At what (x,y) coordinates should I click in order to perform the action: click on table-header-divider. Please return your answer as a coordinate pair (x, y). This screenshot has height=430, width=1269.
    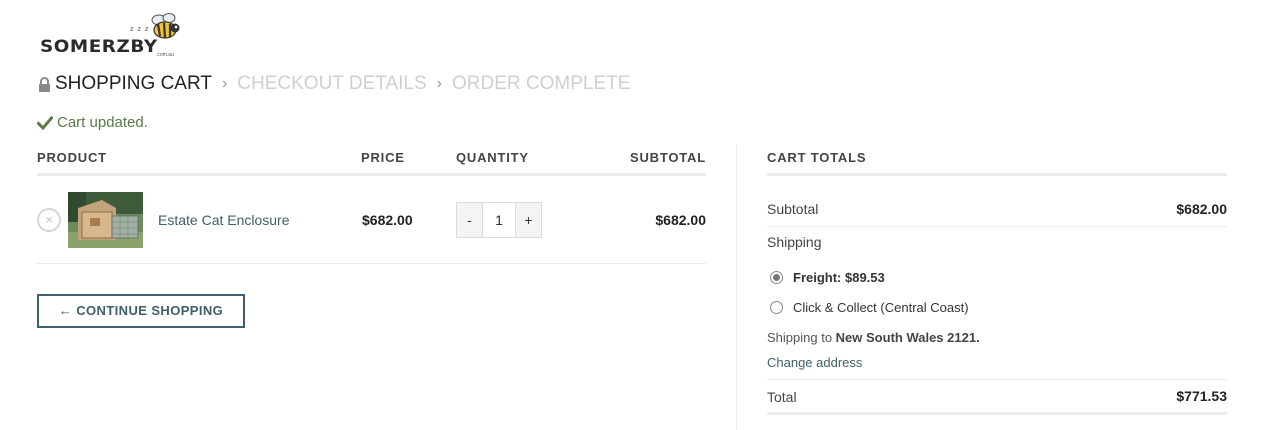
    Looking at the image, I should click on (371, 174).